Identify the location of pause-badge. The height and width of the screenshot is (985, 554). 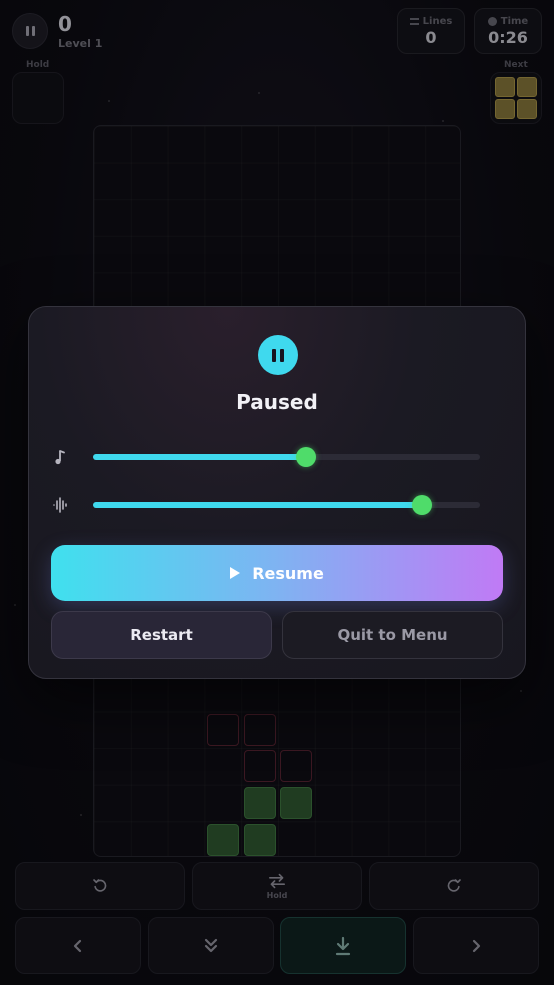
(278, 355).